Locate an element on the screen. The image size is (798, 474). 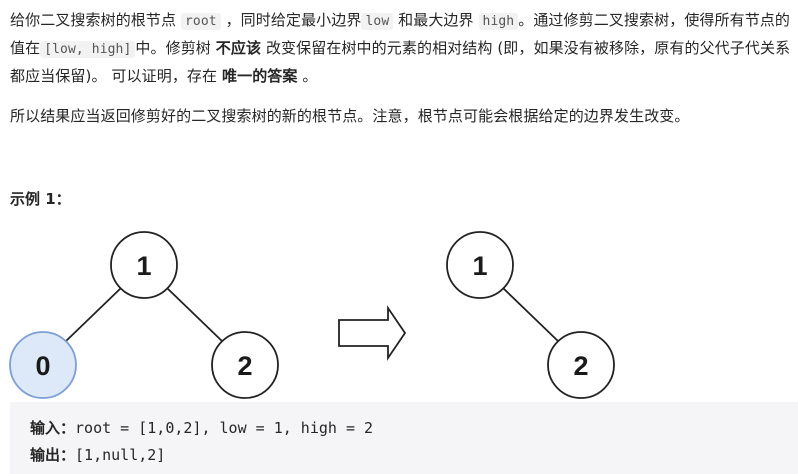
output-label: 输出： is located at coordinates (53, 455).